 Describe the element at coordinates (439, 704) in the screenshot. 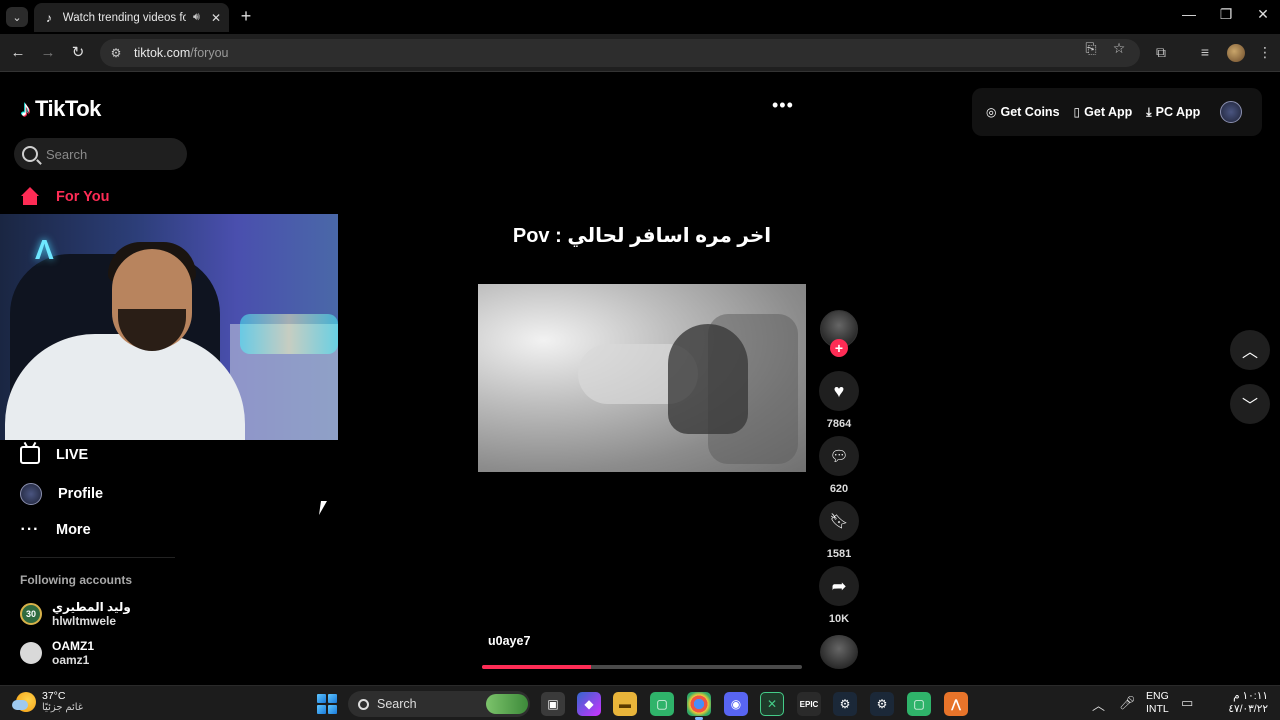

I see `taskbar-search: Search` at that location.